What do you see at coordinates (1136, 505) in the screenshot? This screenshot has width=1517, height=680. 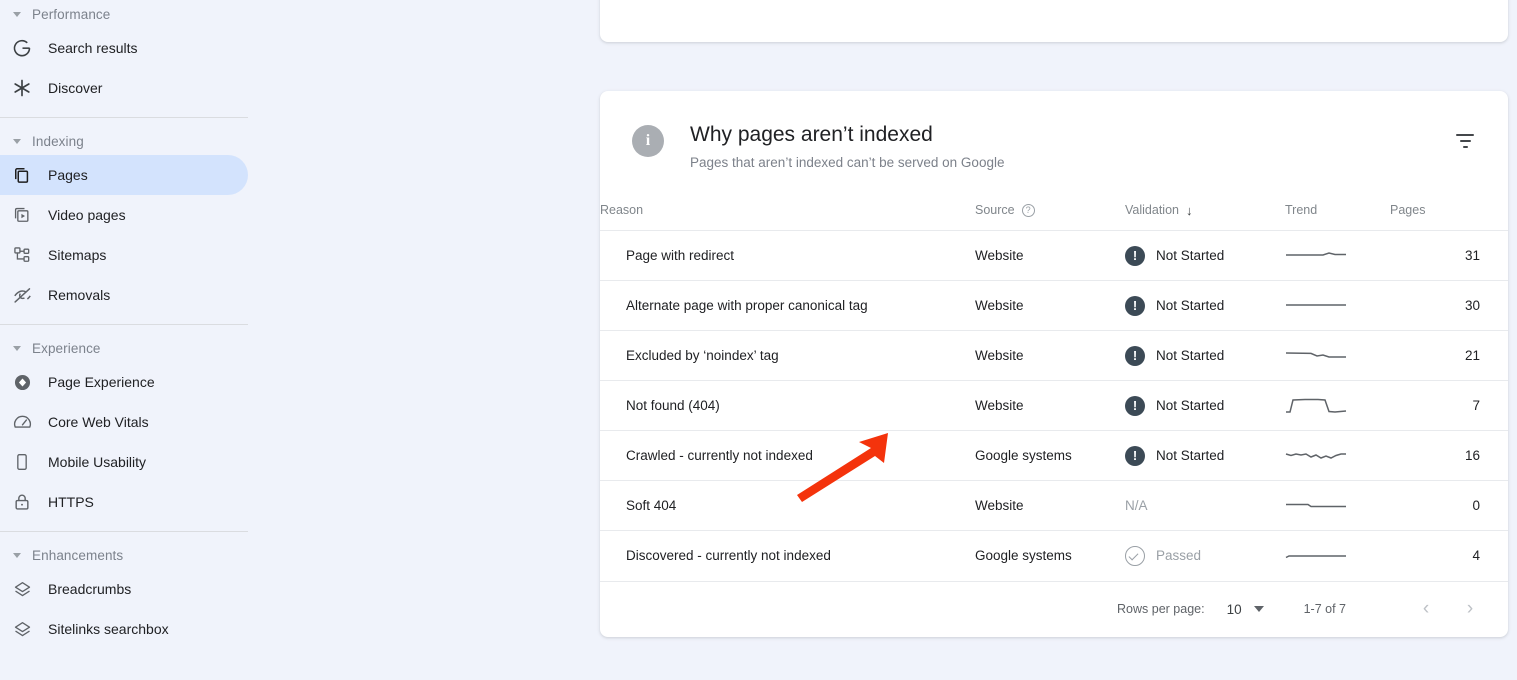 I see `status-badge: N/A` at bounding box center [1136, 505].